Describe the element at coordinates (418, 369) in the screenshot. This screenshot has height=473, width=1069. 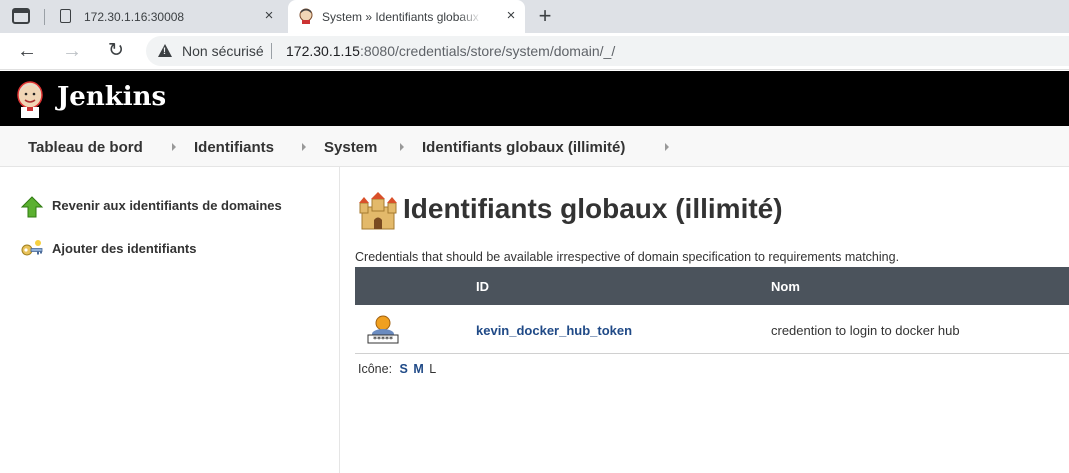
I see `icon-size-m-link: M` at that location.